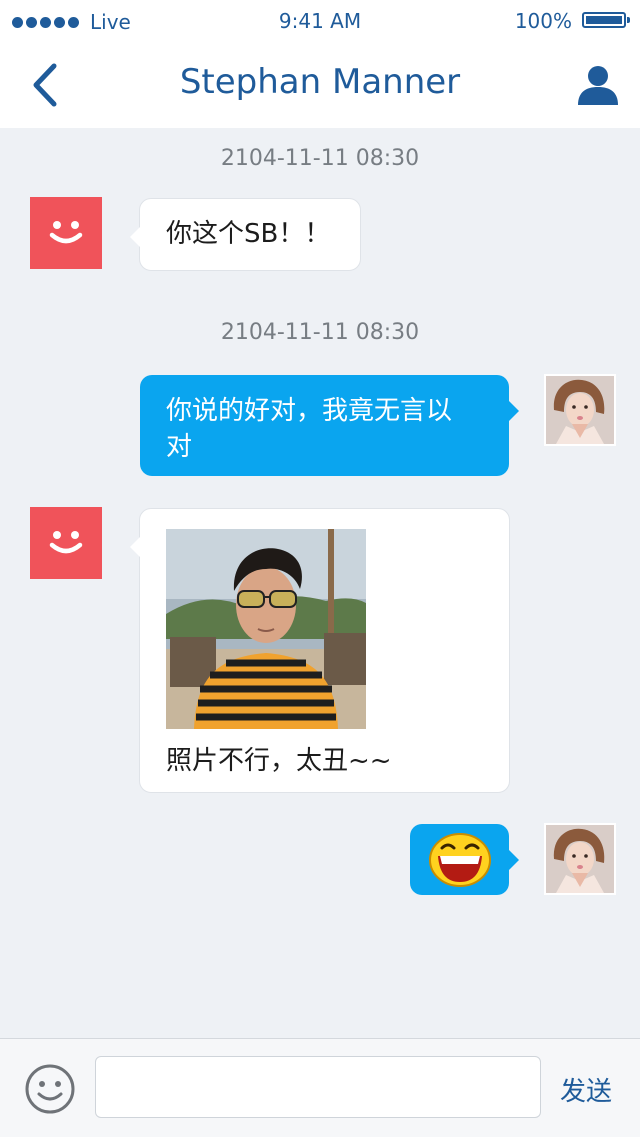 This screenshot has height=1137, width=640. Describe the element at coordinates (604, 20) in the screenshot. I see `battery-icon` at that location.